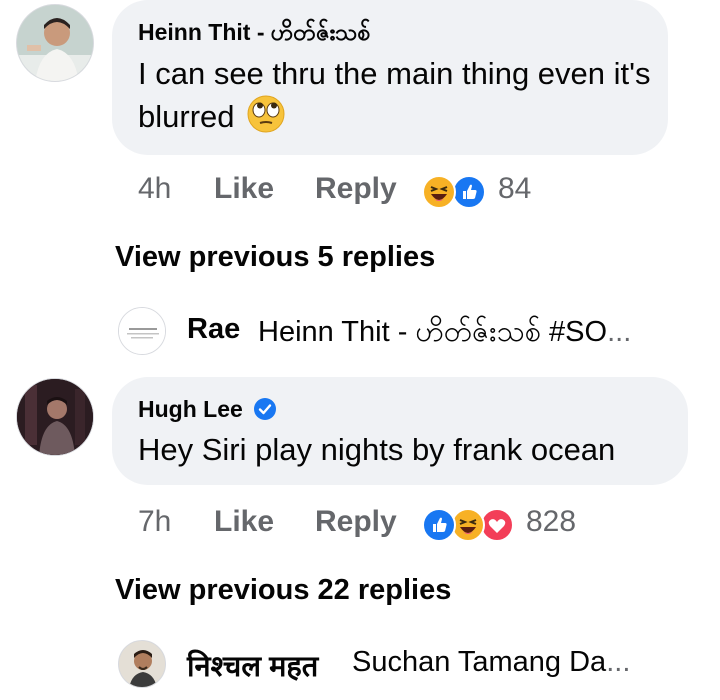 The height and width of the screenshot is (700, 720). Describe the element at coordinates (479, 662) in the screenshot. I see `reply-text-content: Suchan Tamang Da` at that location.